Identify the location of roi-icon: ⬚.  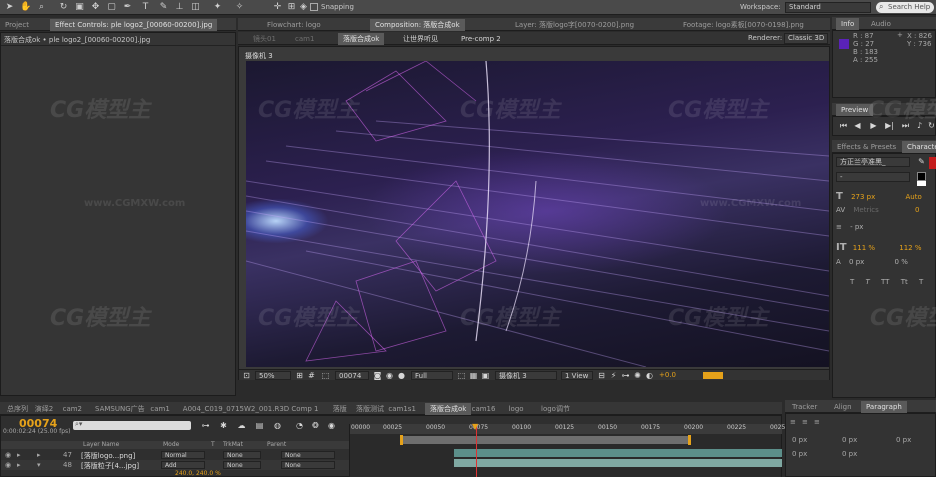
(461, 375).